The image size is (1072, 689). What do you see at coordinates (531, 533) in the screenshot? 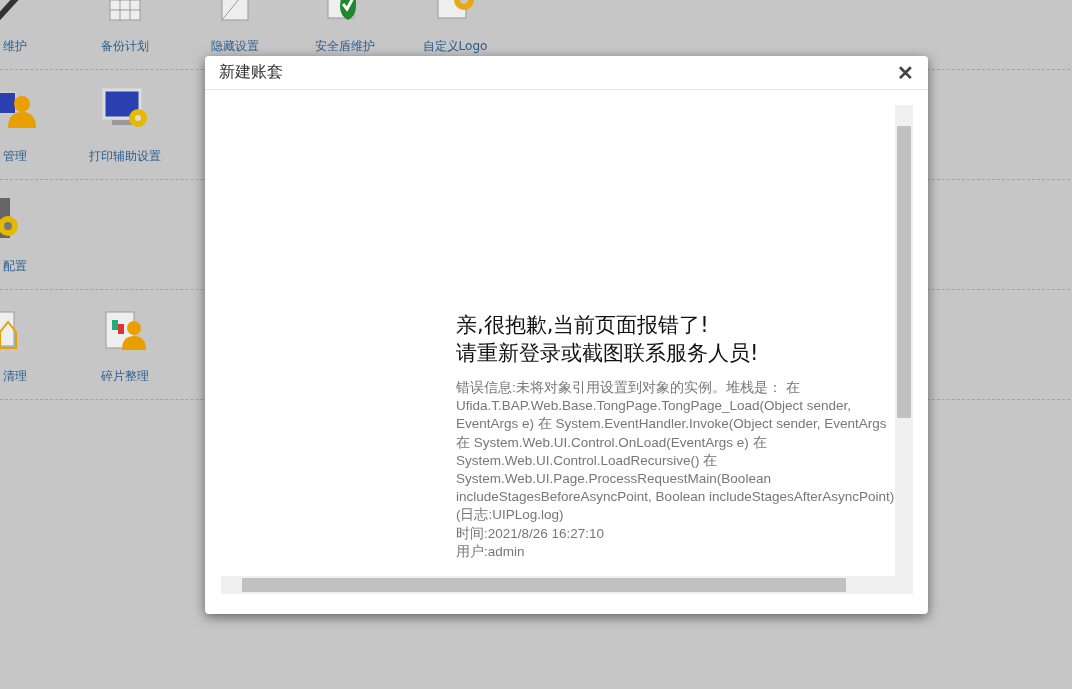
I see `error-detail-line: 时间:2021/8/26 16:27:10` at bounding box center [531, 533].